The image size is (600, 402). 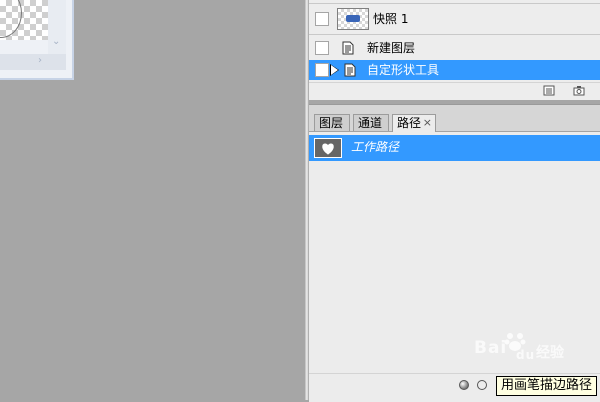 I want to click on watermark-sub: 经验, so click(x=550, y=353).